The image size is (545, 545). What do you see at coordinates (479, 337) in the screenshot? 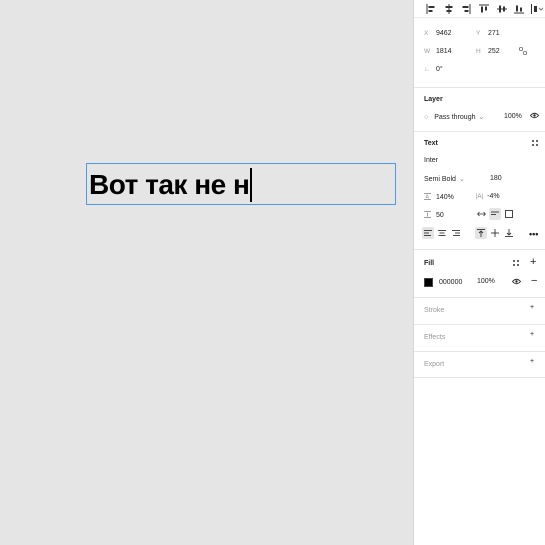
I see `effects-section: Effects +` at bounding box center [479, 337].